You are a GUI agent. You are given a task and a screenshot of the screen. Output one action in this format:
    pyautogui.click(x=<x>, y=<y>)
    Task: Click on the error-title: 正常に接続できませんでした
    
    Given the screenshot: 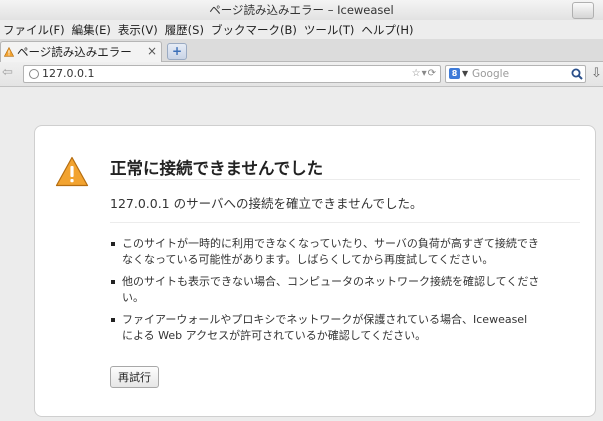 What is the action you would take?
    pyautogui.click(x=217, y=168)
    